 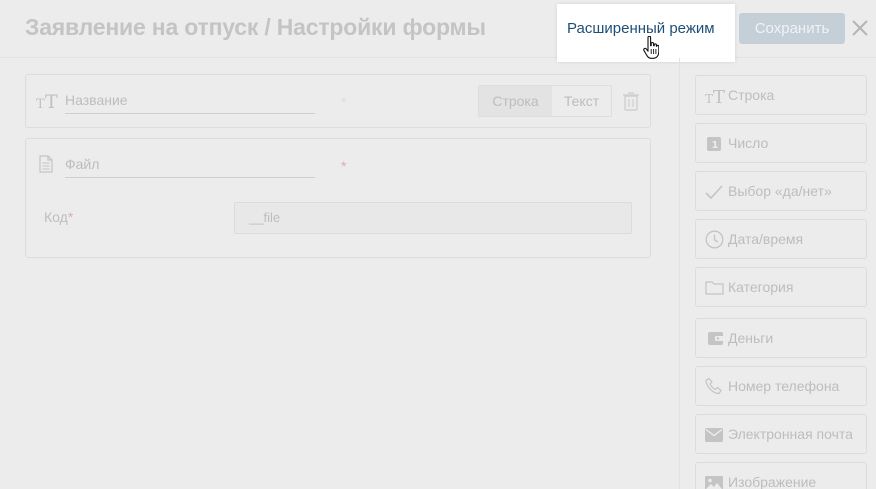 I want to click on sidebar-item-string: T T Строка, so click(x=781, y=95).